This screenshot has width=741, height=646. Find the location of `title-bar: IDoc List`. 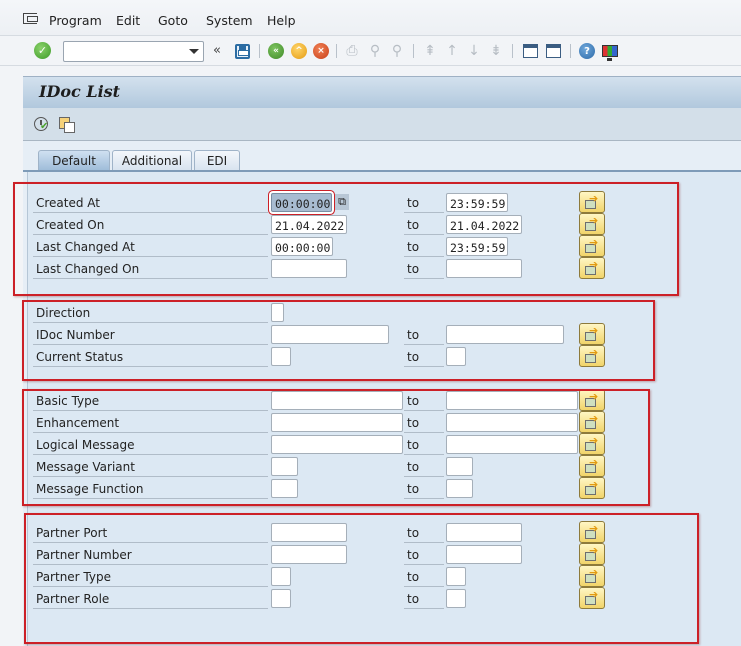

title-bar: IDoc List is located at coordinates (382, 92).